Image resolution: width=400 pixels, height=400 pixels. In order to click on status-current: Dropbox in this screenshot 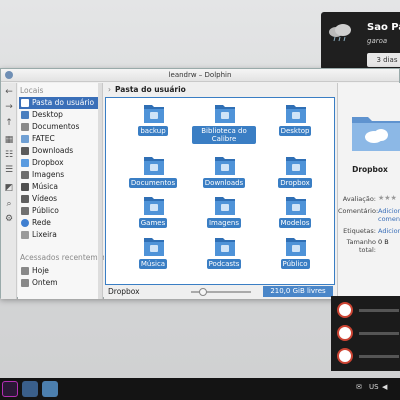, I will do `click(124, 291)`.